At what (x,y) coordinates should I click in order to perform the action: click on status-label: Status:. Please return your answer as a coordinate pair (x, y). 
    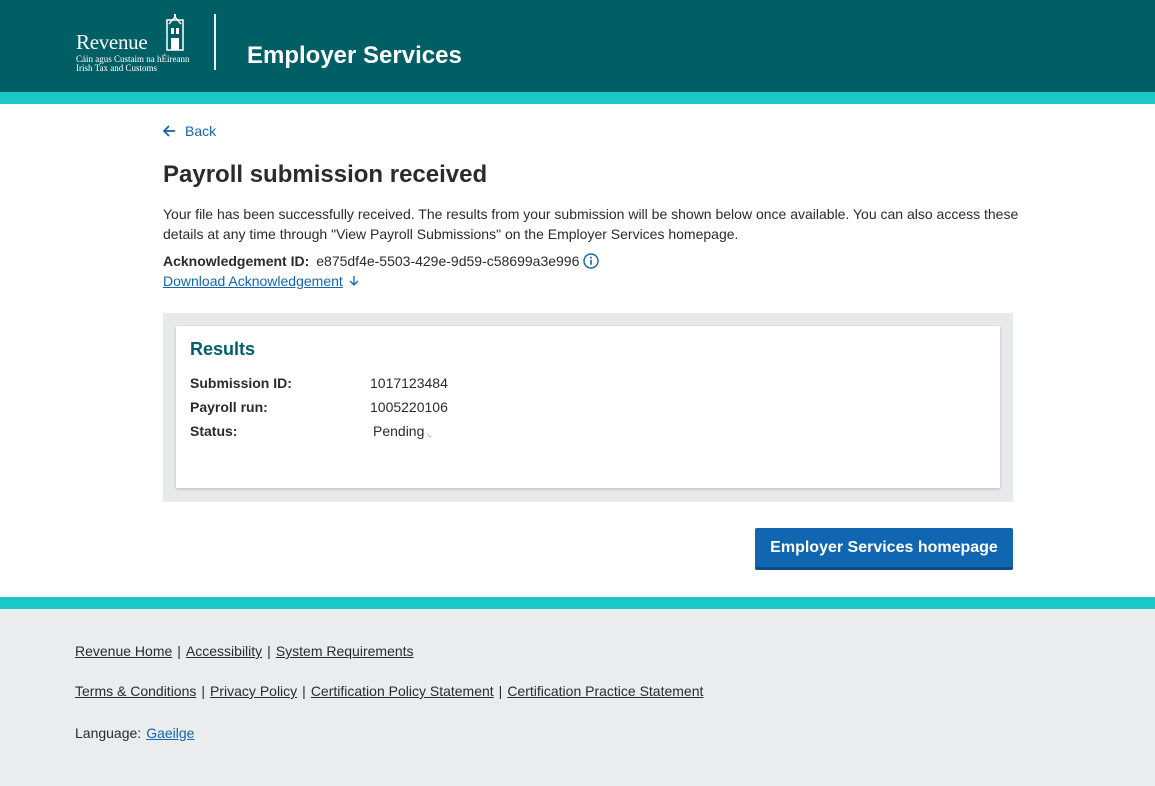
    Looking at the image, I should click on (214, 431).